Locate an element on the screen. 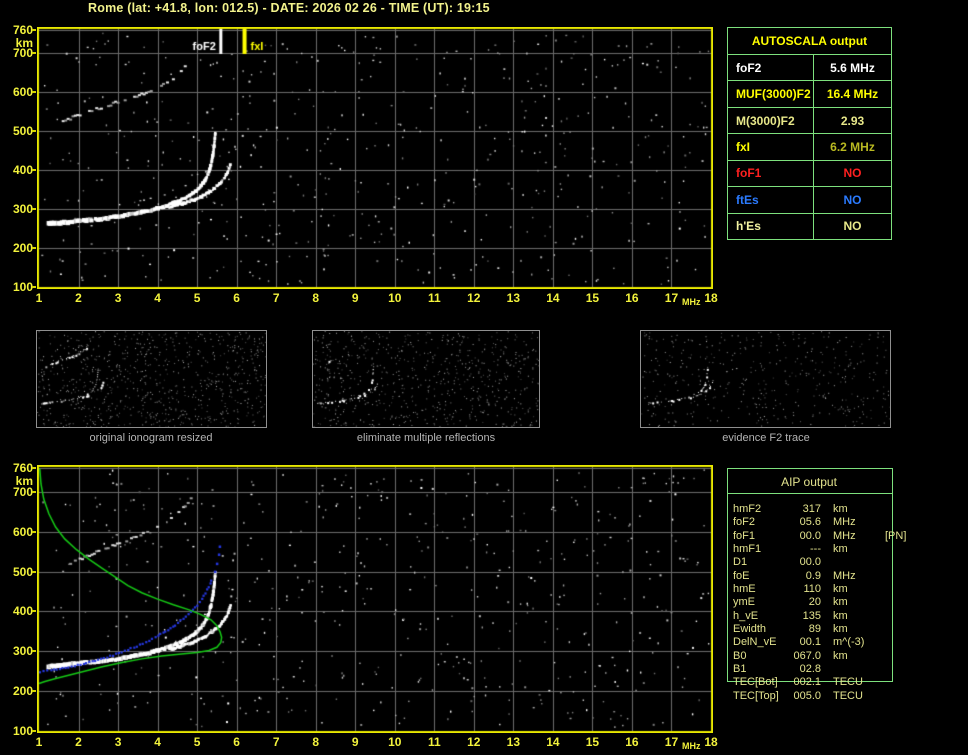 This screenshot has width=968, height=755. y-tick-label: 500 is located at coordinates (22, 131).